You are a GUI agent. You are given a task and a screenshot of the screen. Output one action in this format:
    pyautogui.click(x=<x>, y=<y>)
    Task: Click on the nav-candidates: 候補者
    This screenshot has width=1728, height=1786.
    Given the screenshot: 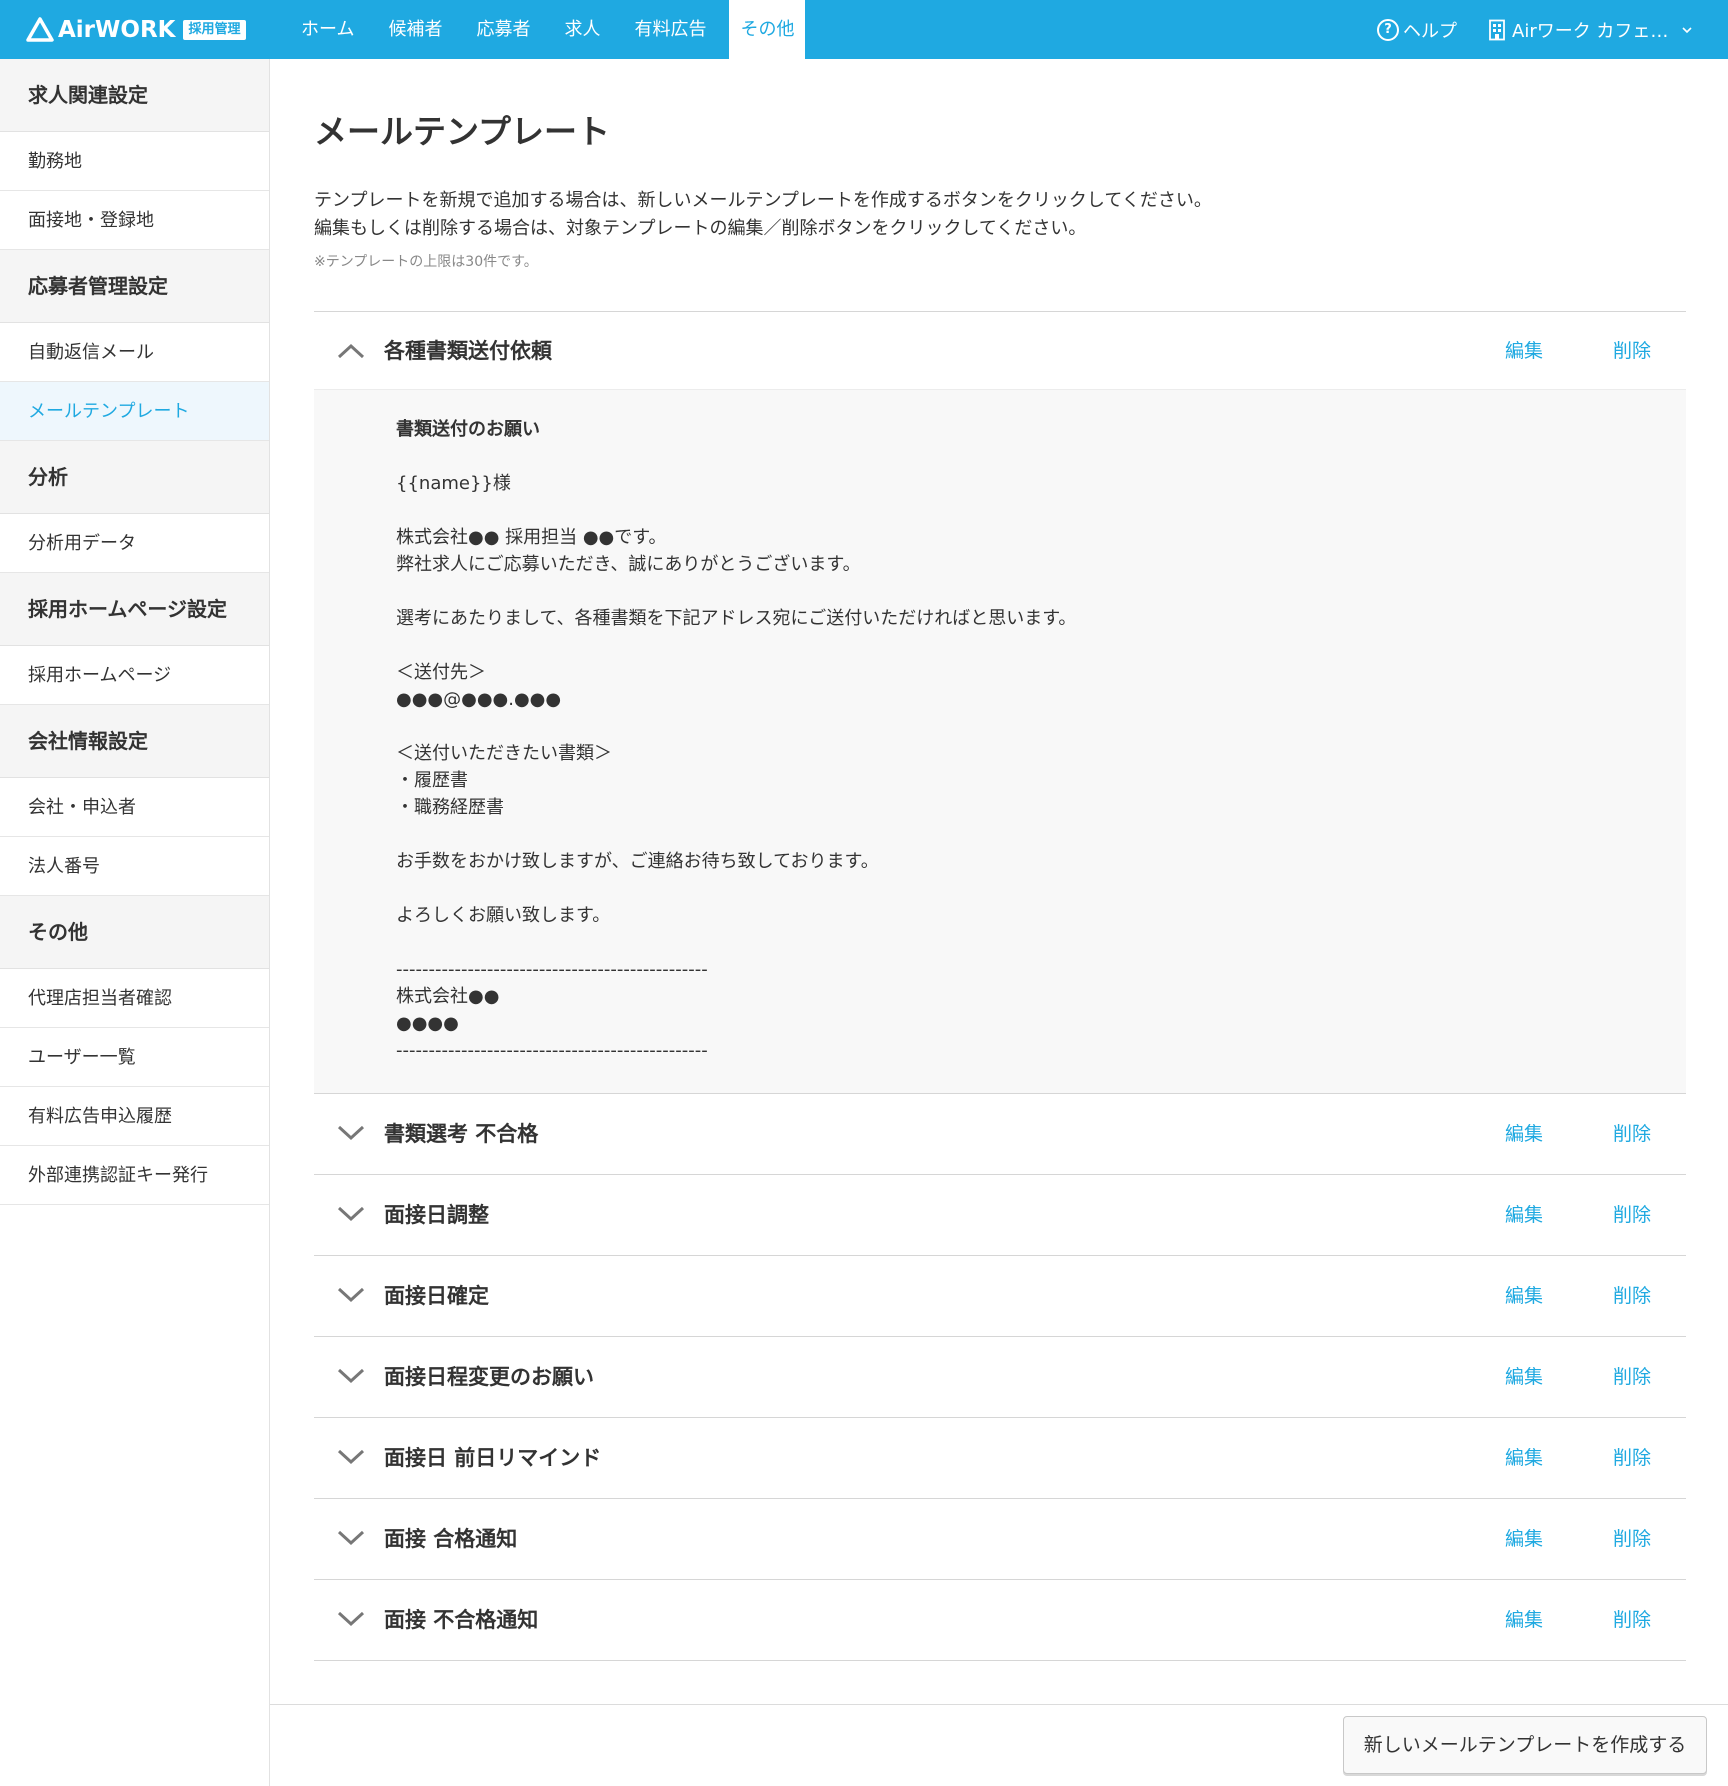 What is the action you would take?
    pyautogui.click(x=415, y=29)
    